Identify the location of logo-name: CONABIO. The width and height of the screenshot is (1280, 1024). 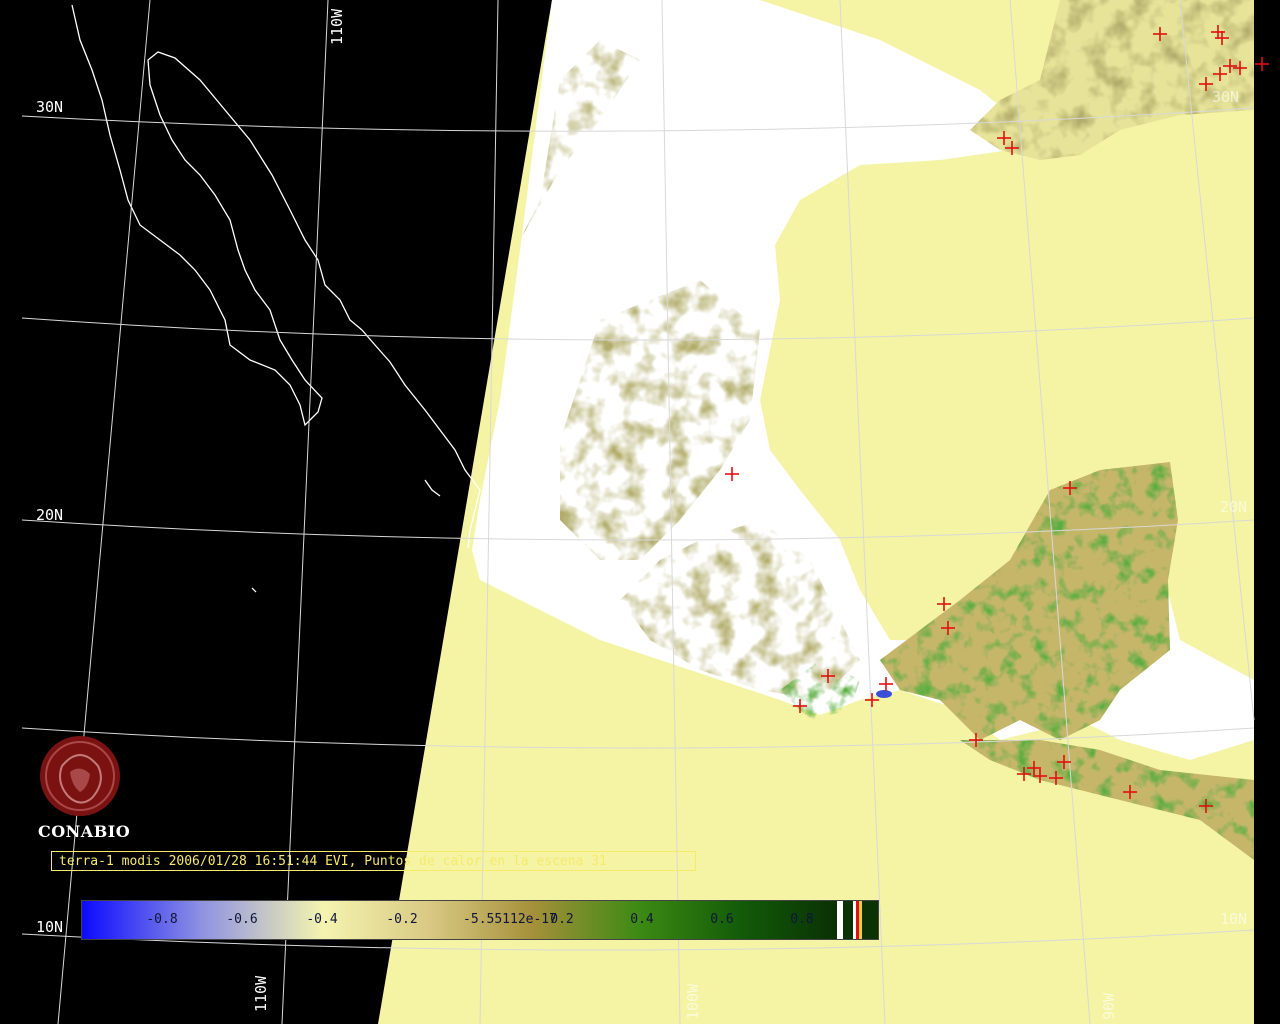
(84, 831).